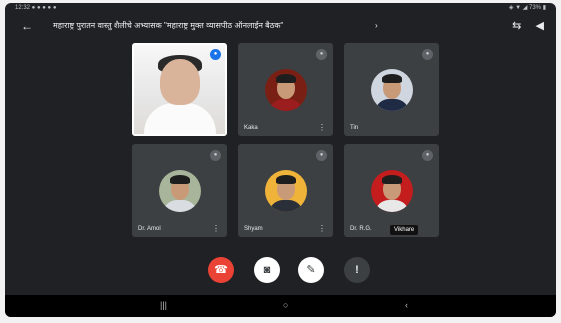  What do you see at coordinates (180, 118) in the screenshot?
I see `participant-body` at bounding box center [180, 118].